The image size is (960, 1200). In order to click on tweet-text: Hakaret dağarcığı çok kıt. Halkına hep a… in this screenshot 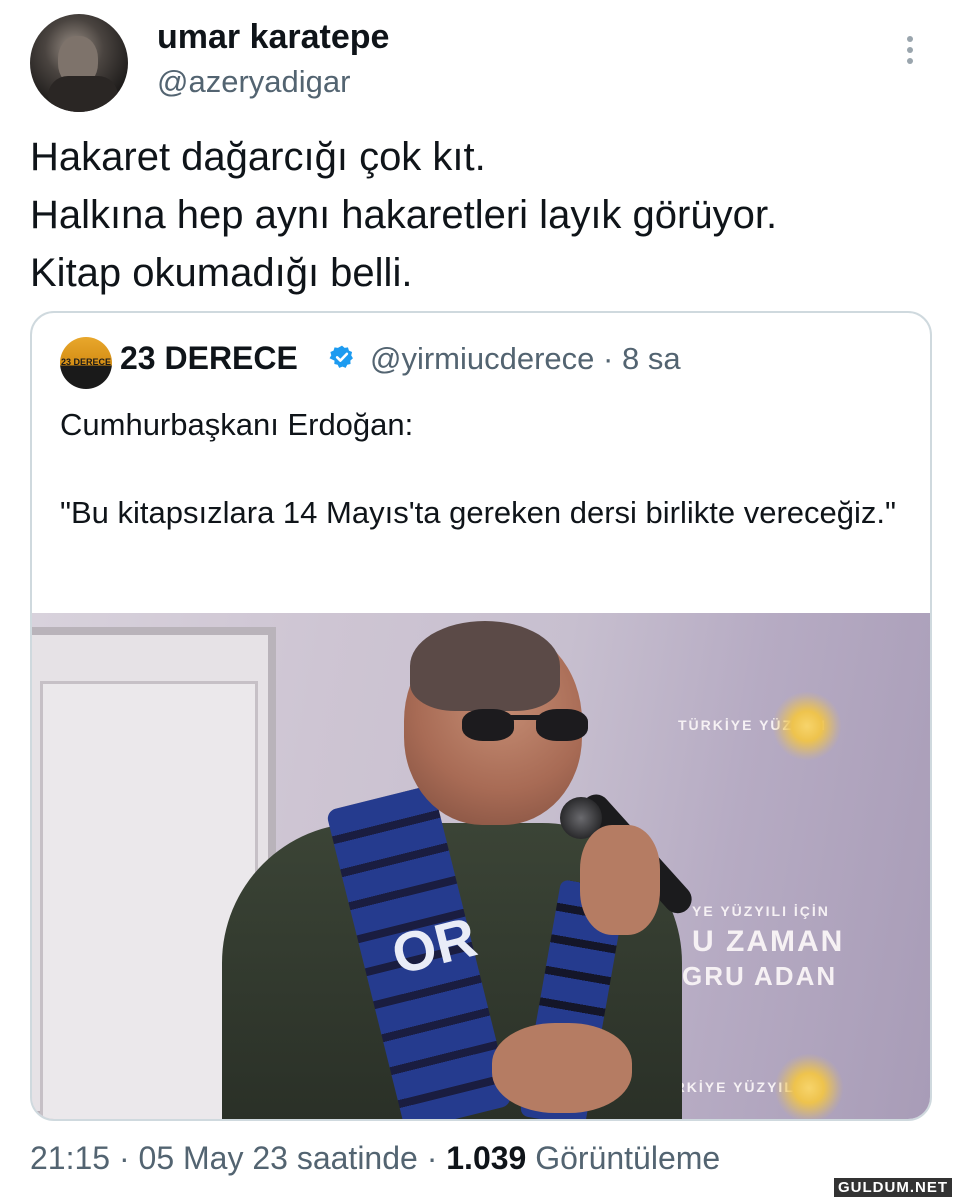, I will do `click(403, 215)`.